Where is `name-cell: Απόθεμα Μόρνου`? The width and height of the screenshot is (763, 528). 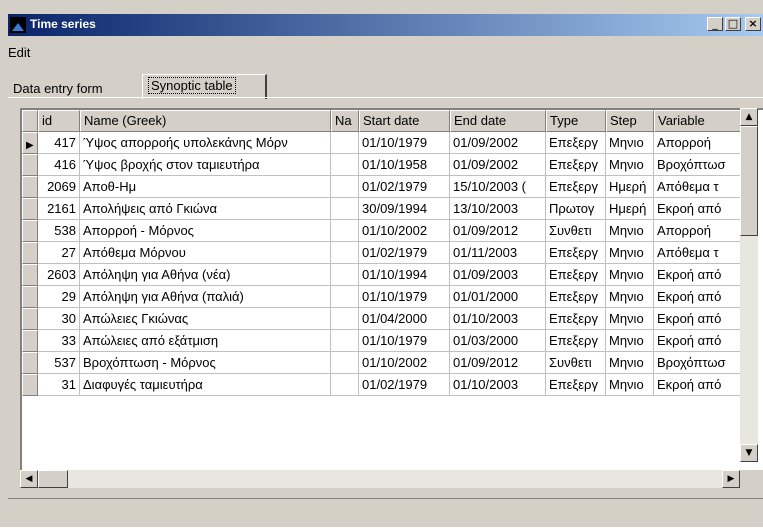 name-cell: Απόθεμα Μόρνου is located at coordinates (205, 253).